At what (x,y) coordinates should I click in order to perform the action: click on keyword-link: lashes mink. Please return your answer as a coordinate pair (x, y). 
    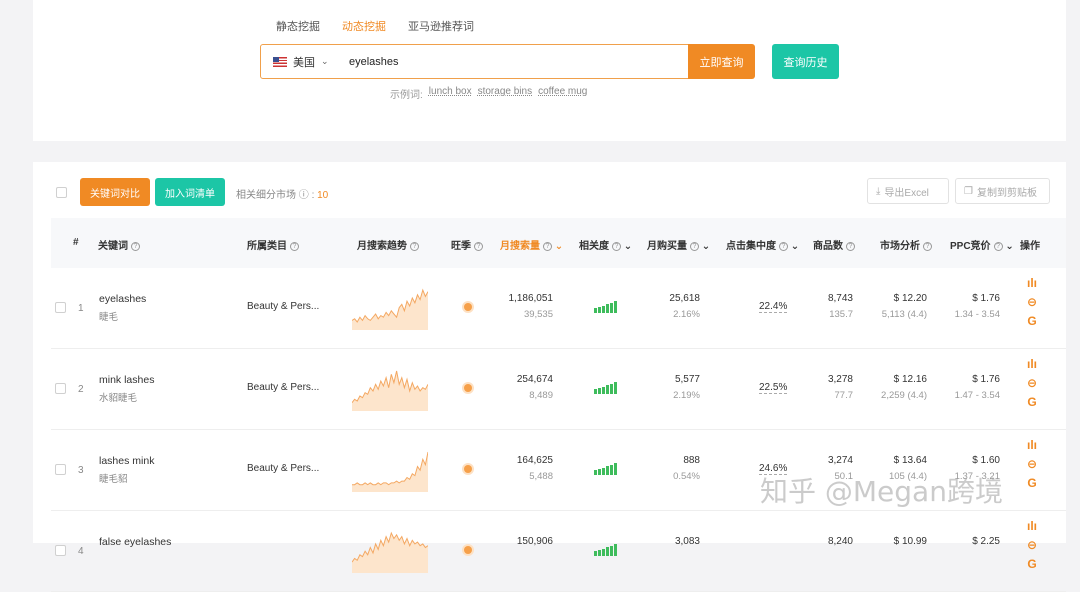
    Looking at the image, I should click on (126, 461).